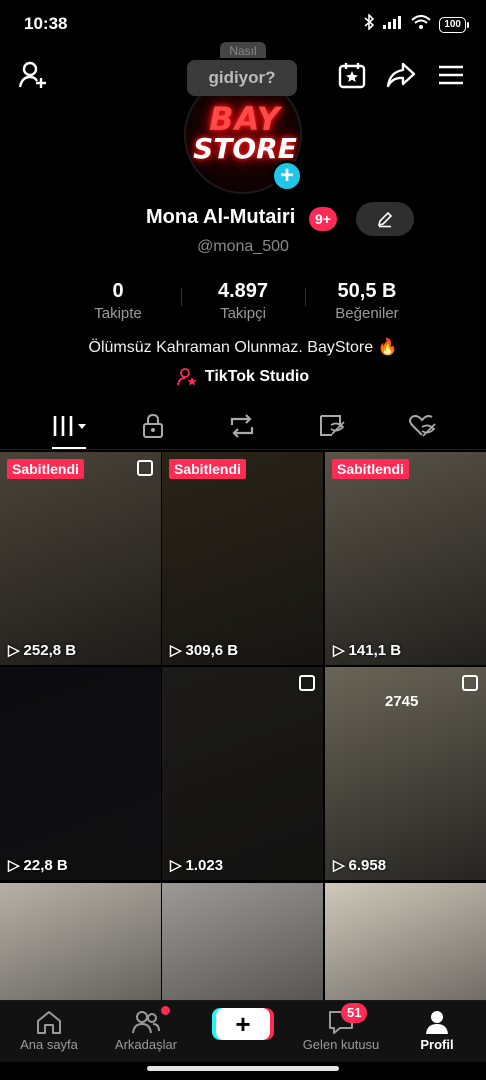  I want to click on stat-value: 4.897, so click(243, 291).